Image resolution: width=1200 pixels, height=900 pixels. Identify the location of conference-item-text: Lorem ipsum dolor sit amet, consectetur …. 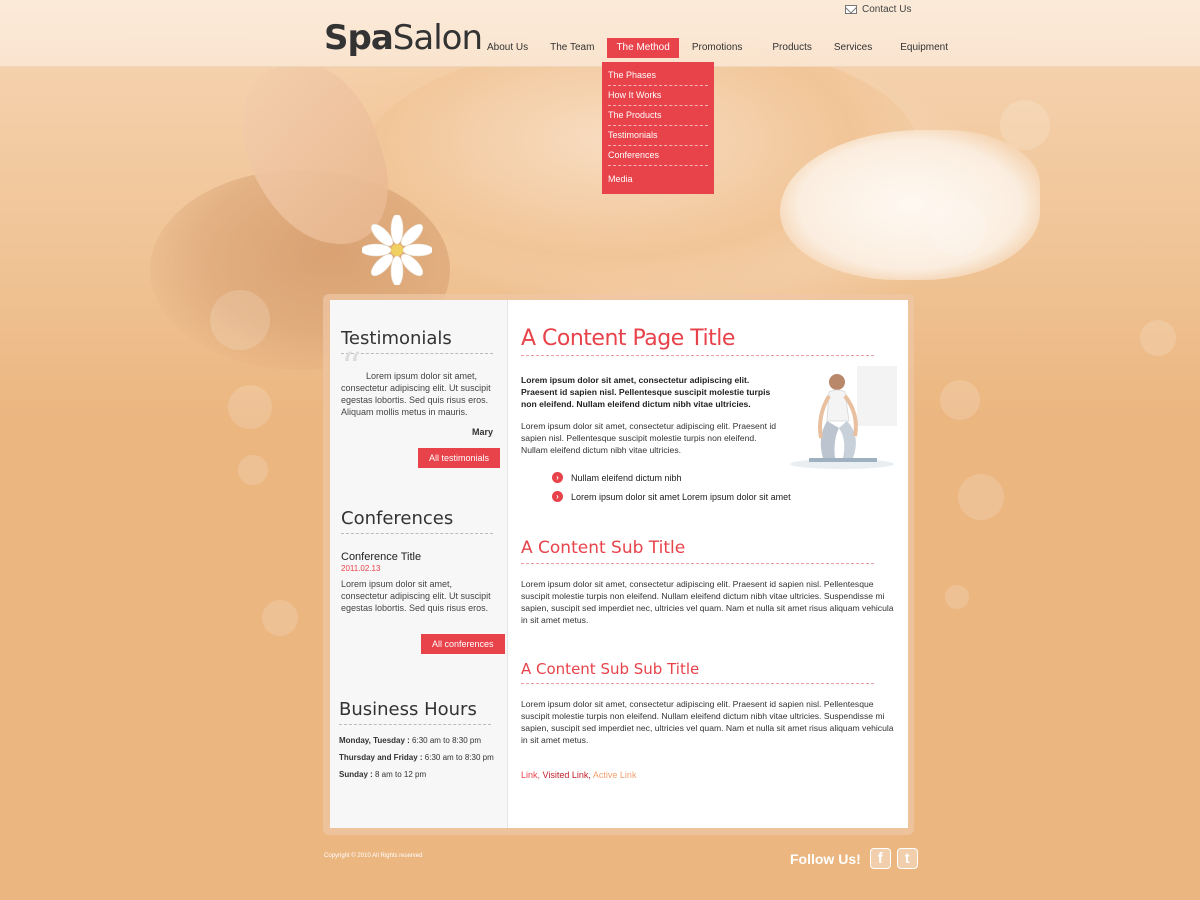
(416, 596).